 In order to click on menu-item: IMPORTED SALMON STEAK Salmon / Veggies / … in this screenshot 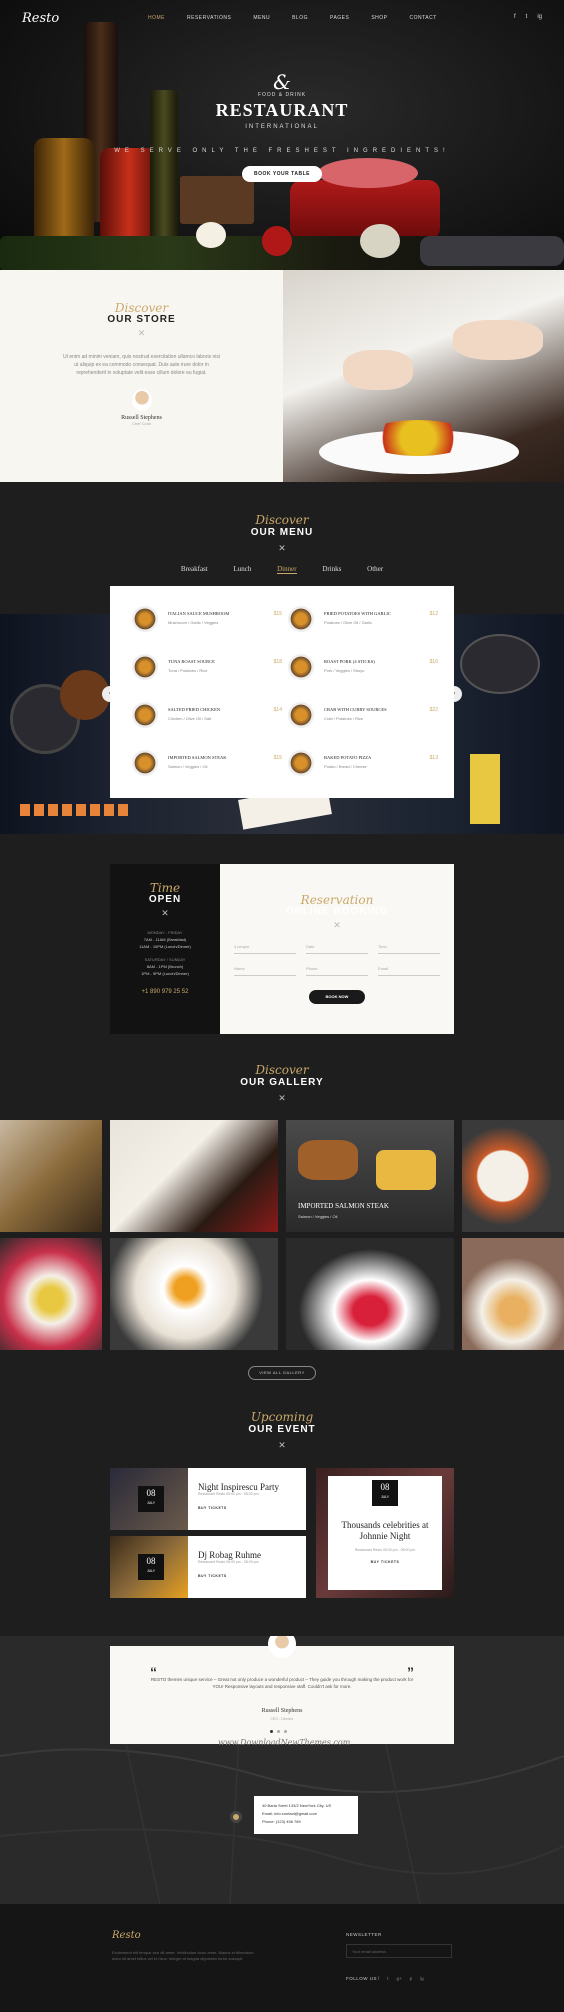, I will do `click(207, 765)`.